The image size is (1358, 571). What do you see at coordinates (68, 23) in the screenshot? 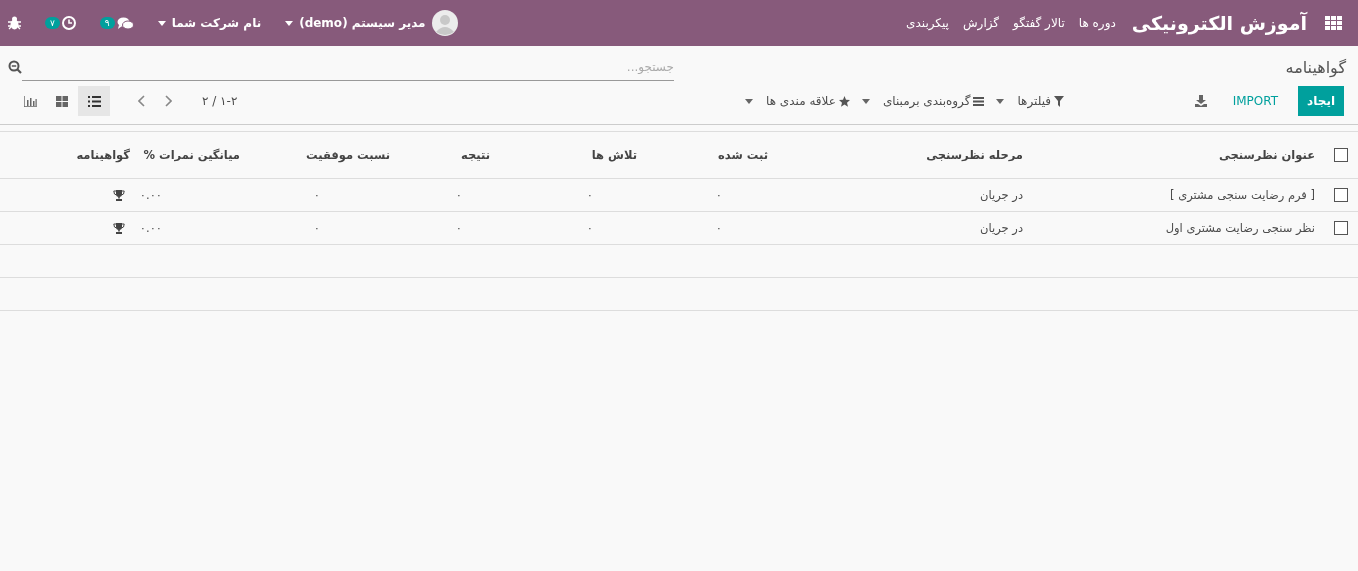
I see `clock-icon` at bounding box center [68, 23].